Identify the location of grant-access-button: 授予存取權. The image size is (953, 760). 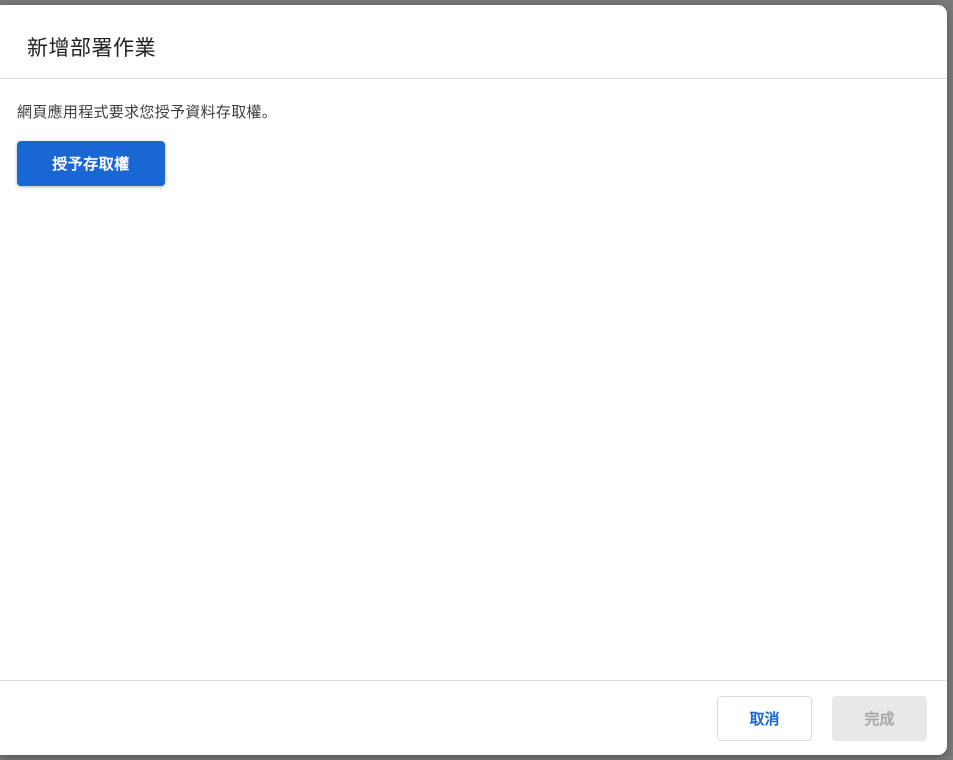
(91, 163).